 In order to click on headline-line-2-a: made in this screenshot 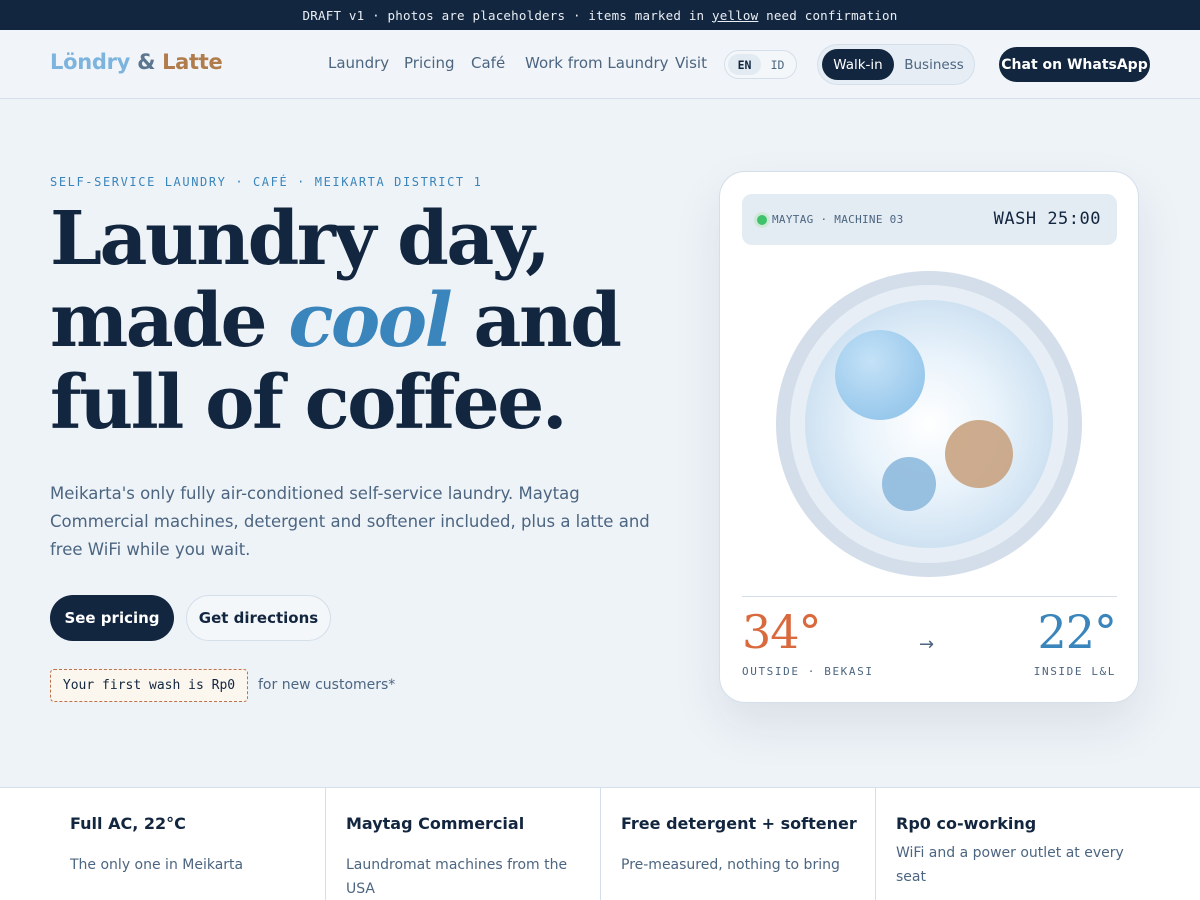, I will do `click(169, 321)`.